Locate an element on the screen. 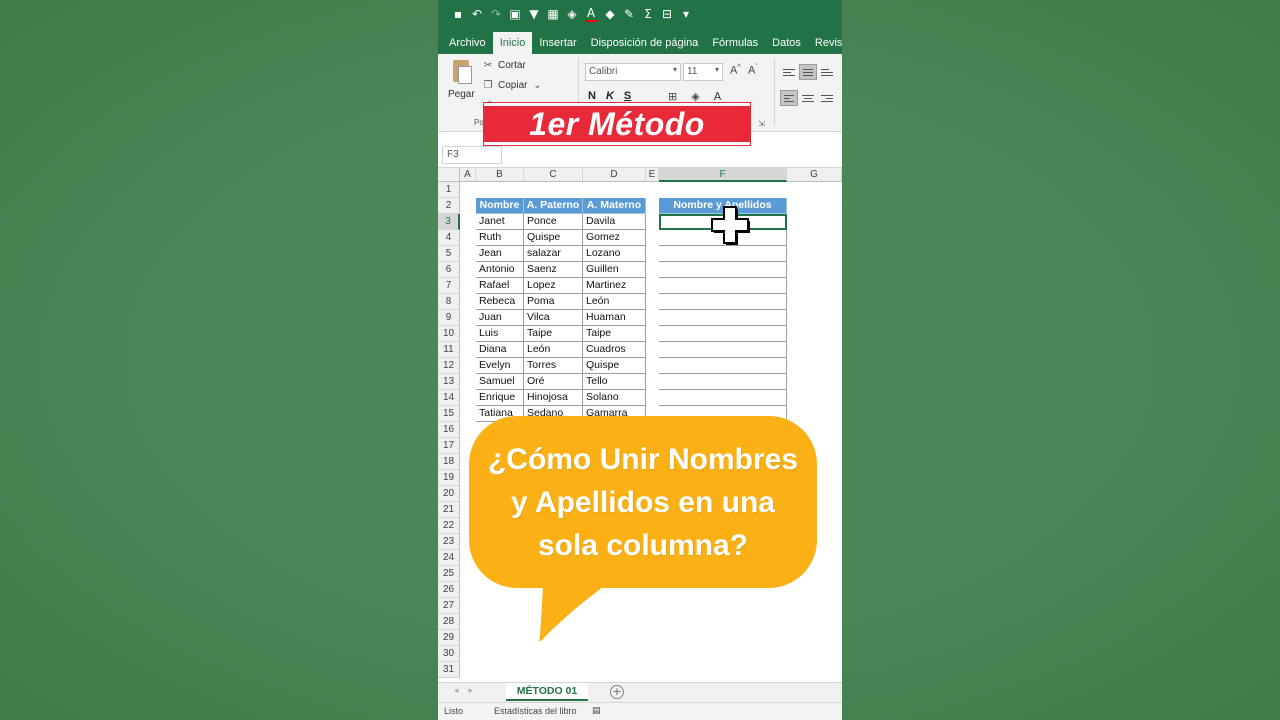  table-cell: Antonio is located at coordinates (500, 270).